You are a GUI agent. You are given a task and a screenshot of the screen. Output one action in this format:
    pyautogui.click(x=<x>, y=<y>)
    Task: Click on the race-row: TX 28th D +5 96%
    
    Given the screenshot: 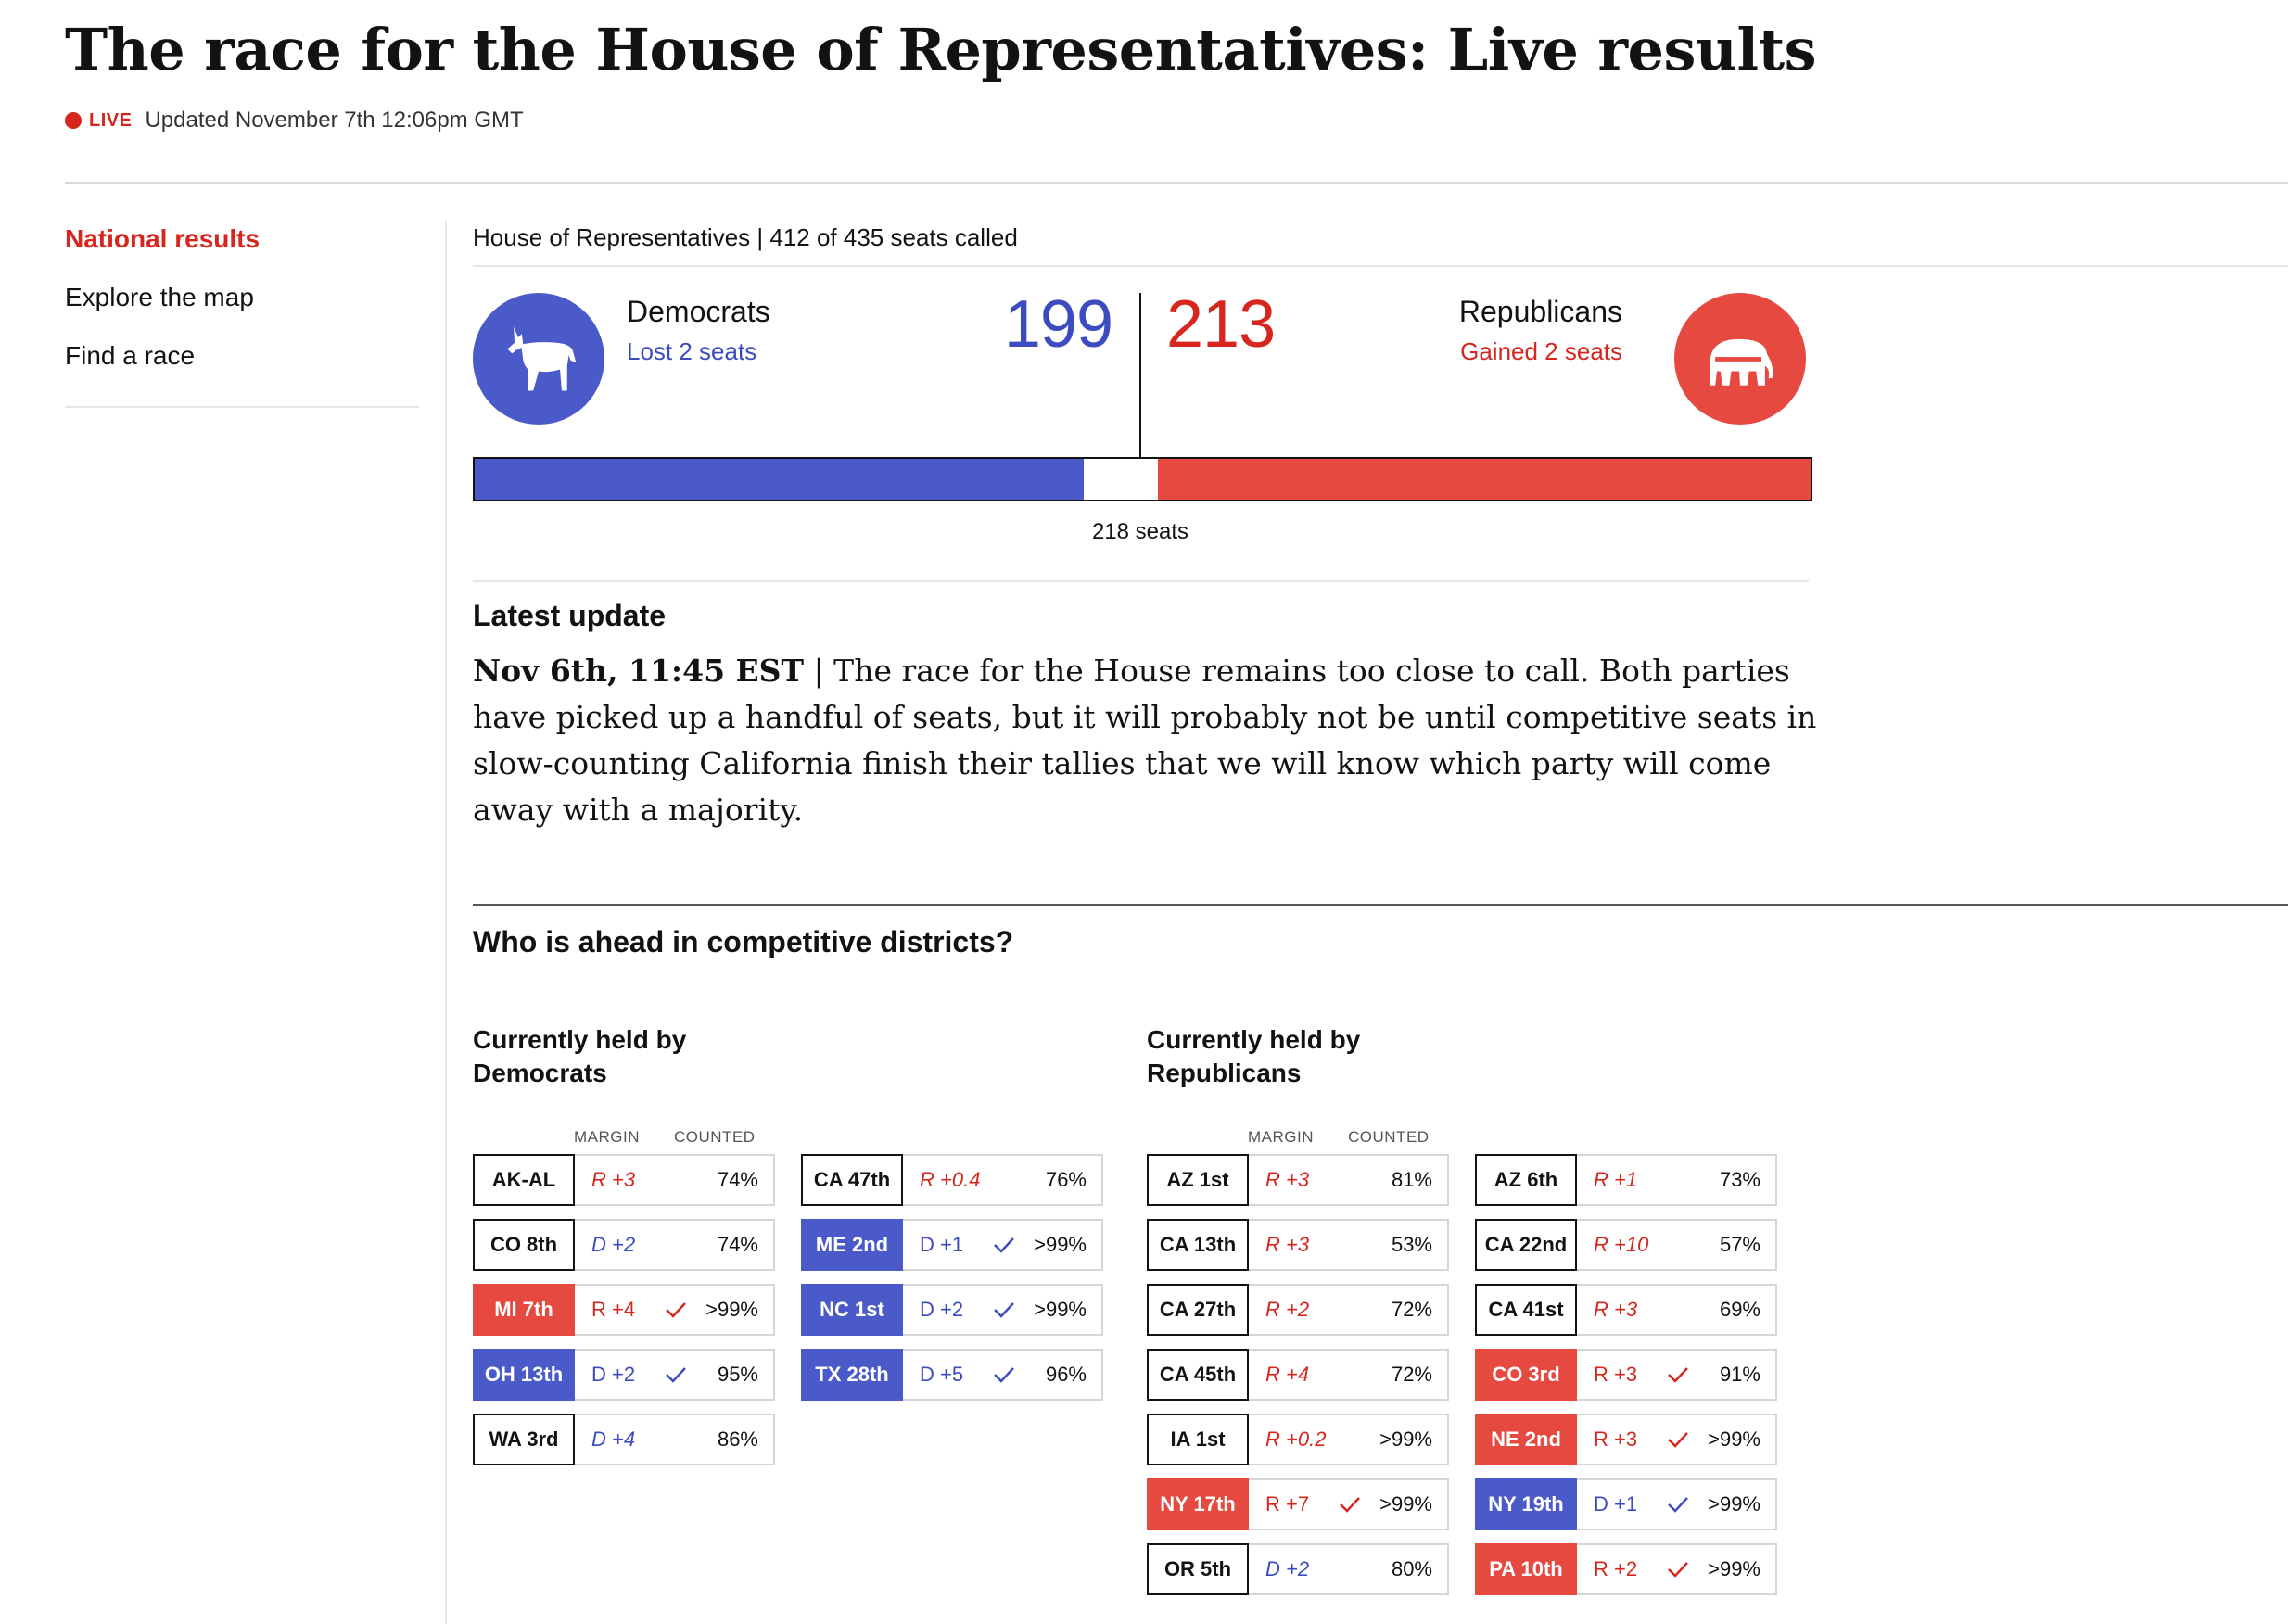 What is the action you would take?
    pyautogui.click(x=952, y=1375)
    